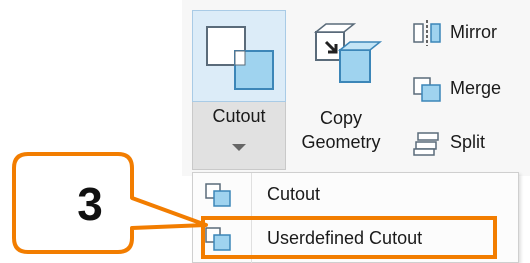 This screenshot has height=263, width=530. I want to click on cutout-split-button: Cutout, so click(239, 90).